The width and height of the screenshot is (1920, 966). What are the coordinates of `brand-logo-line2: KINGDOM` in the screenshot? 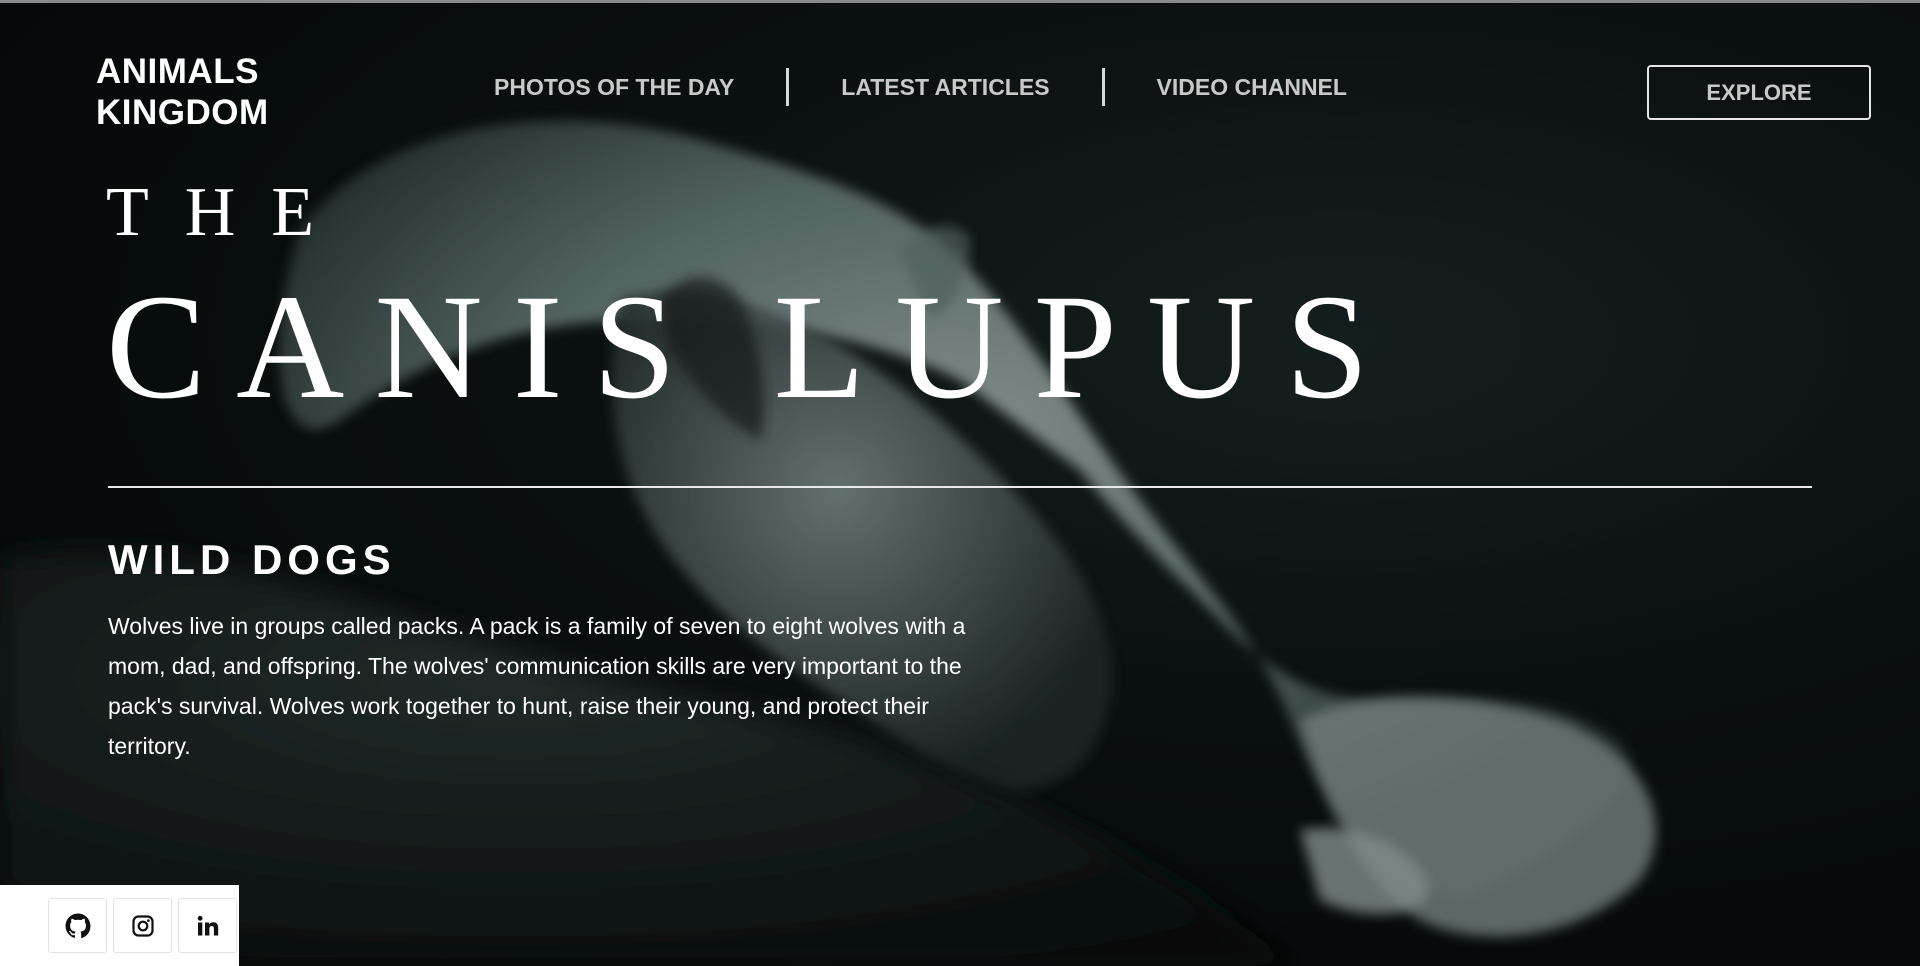 It's located at (182, 112).